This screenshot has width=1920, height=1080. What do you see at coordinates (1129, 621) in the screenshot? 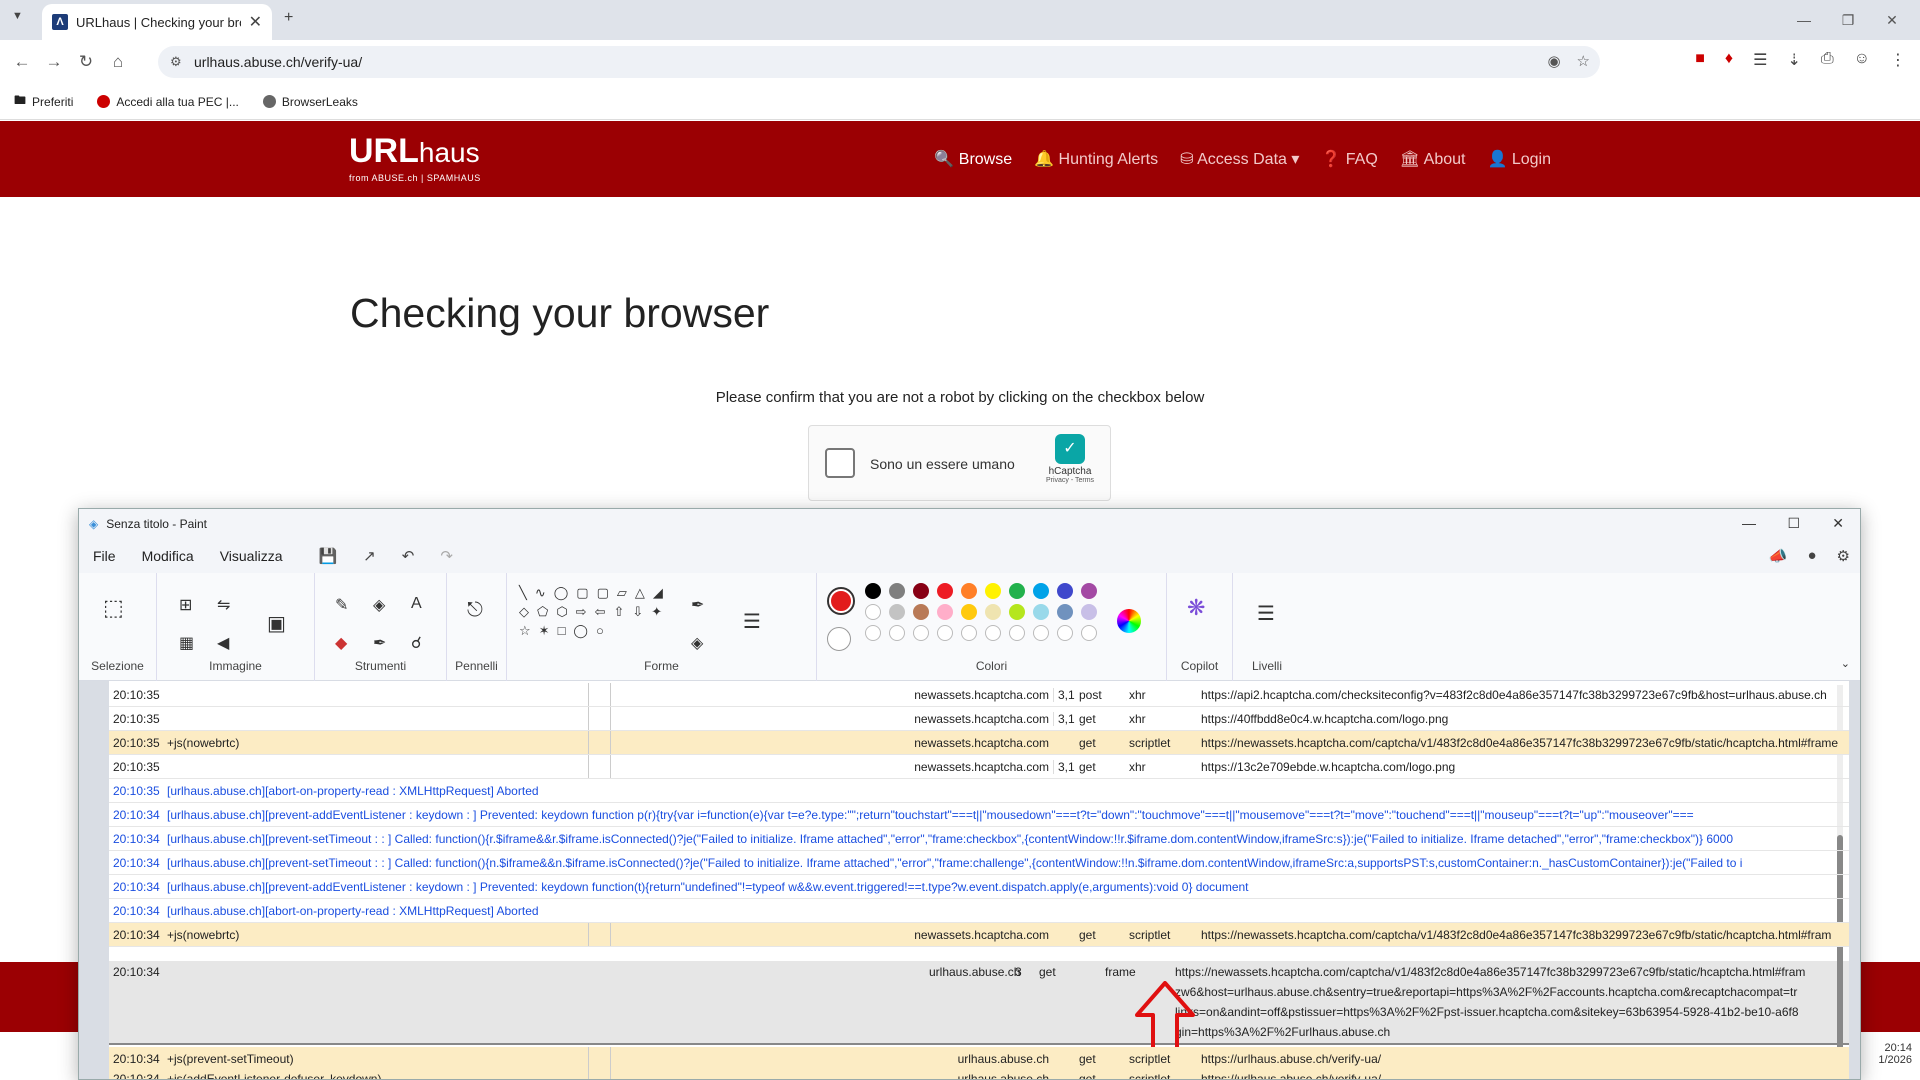
I see `edit-colors-icon` at bounding box center [1129, 621].